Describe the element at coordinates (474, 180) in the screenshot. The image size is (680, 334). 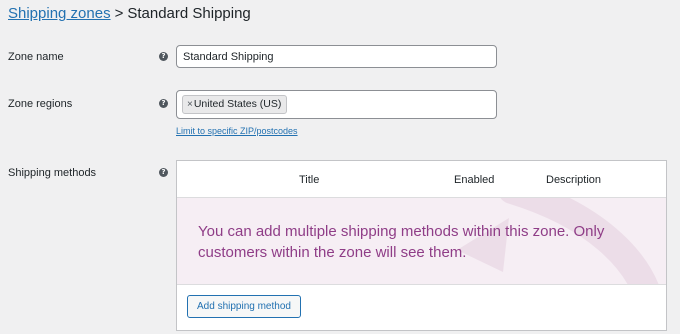
I see `column-header-enabled: Enabled` at that location.